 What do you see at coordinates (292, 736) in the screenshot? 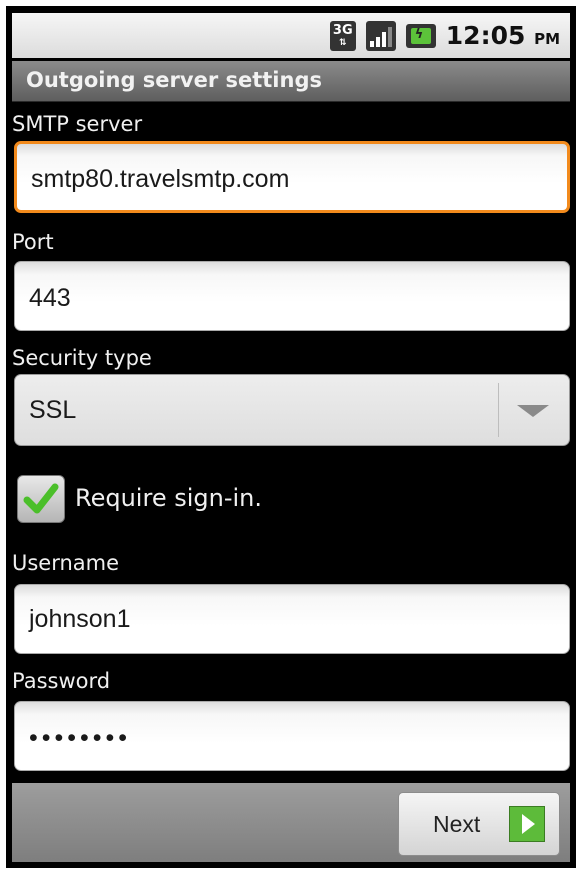
I see `password-input: ••••••••` at bounding box center [292, 736].